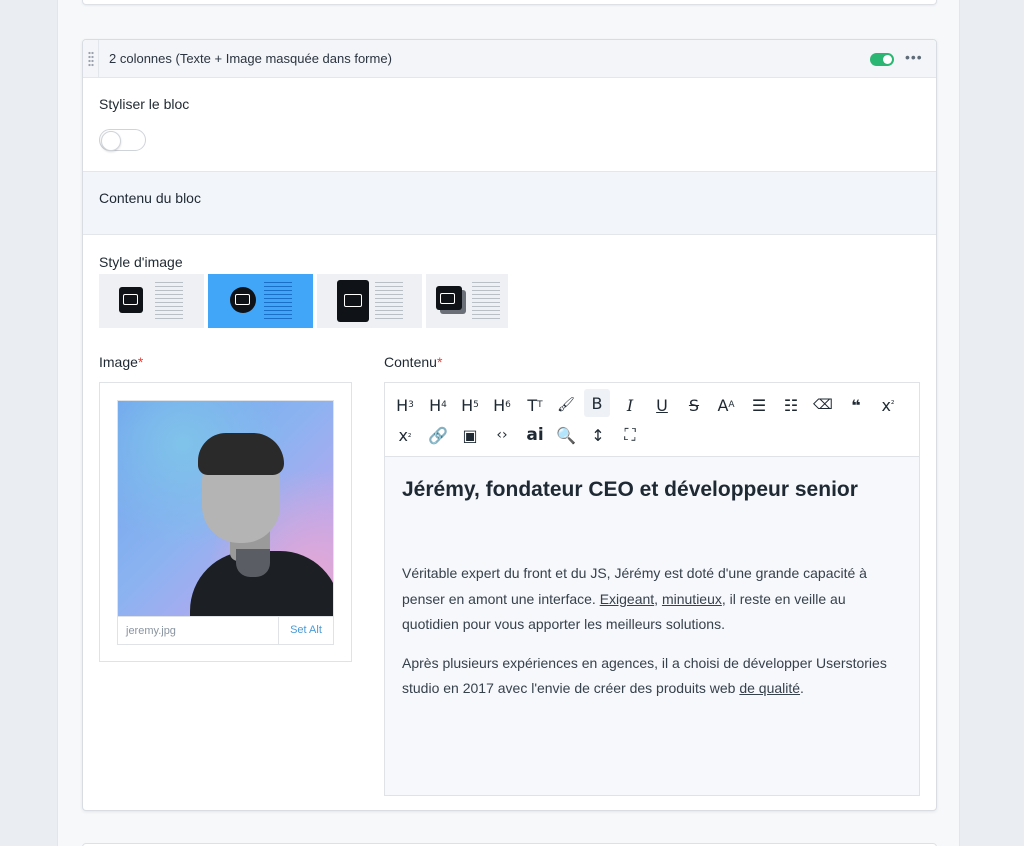 The width and height of the screenshot is (1024, 846). I want to click on content-section-label: Contenu du bloc, so click(150, 198).